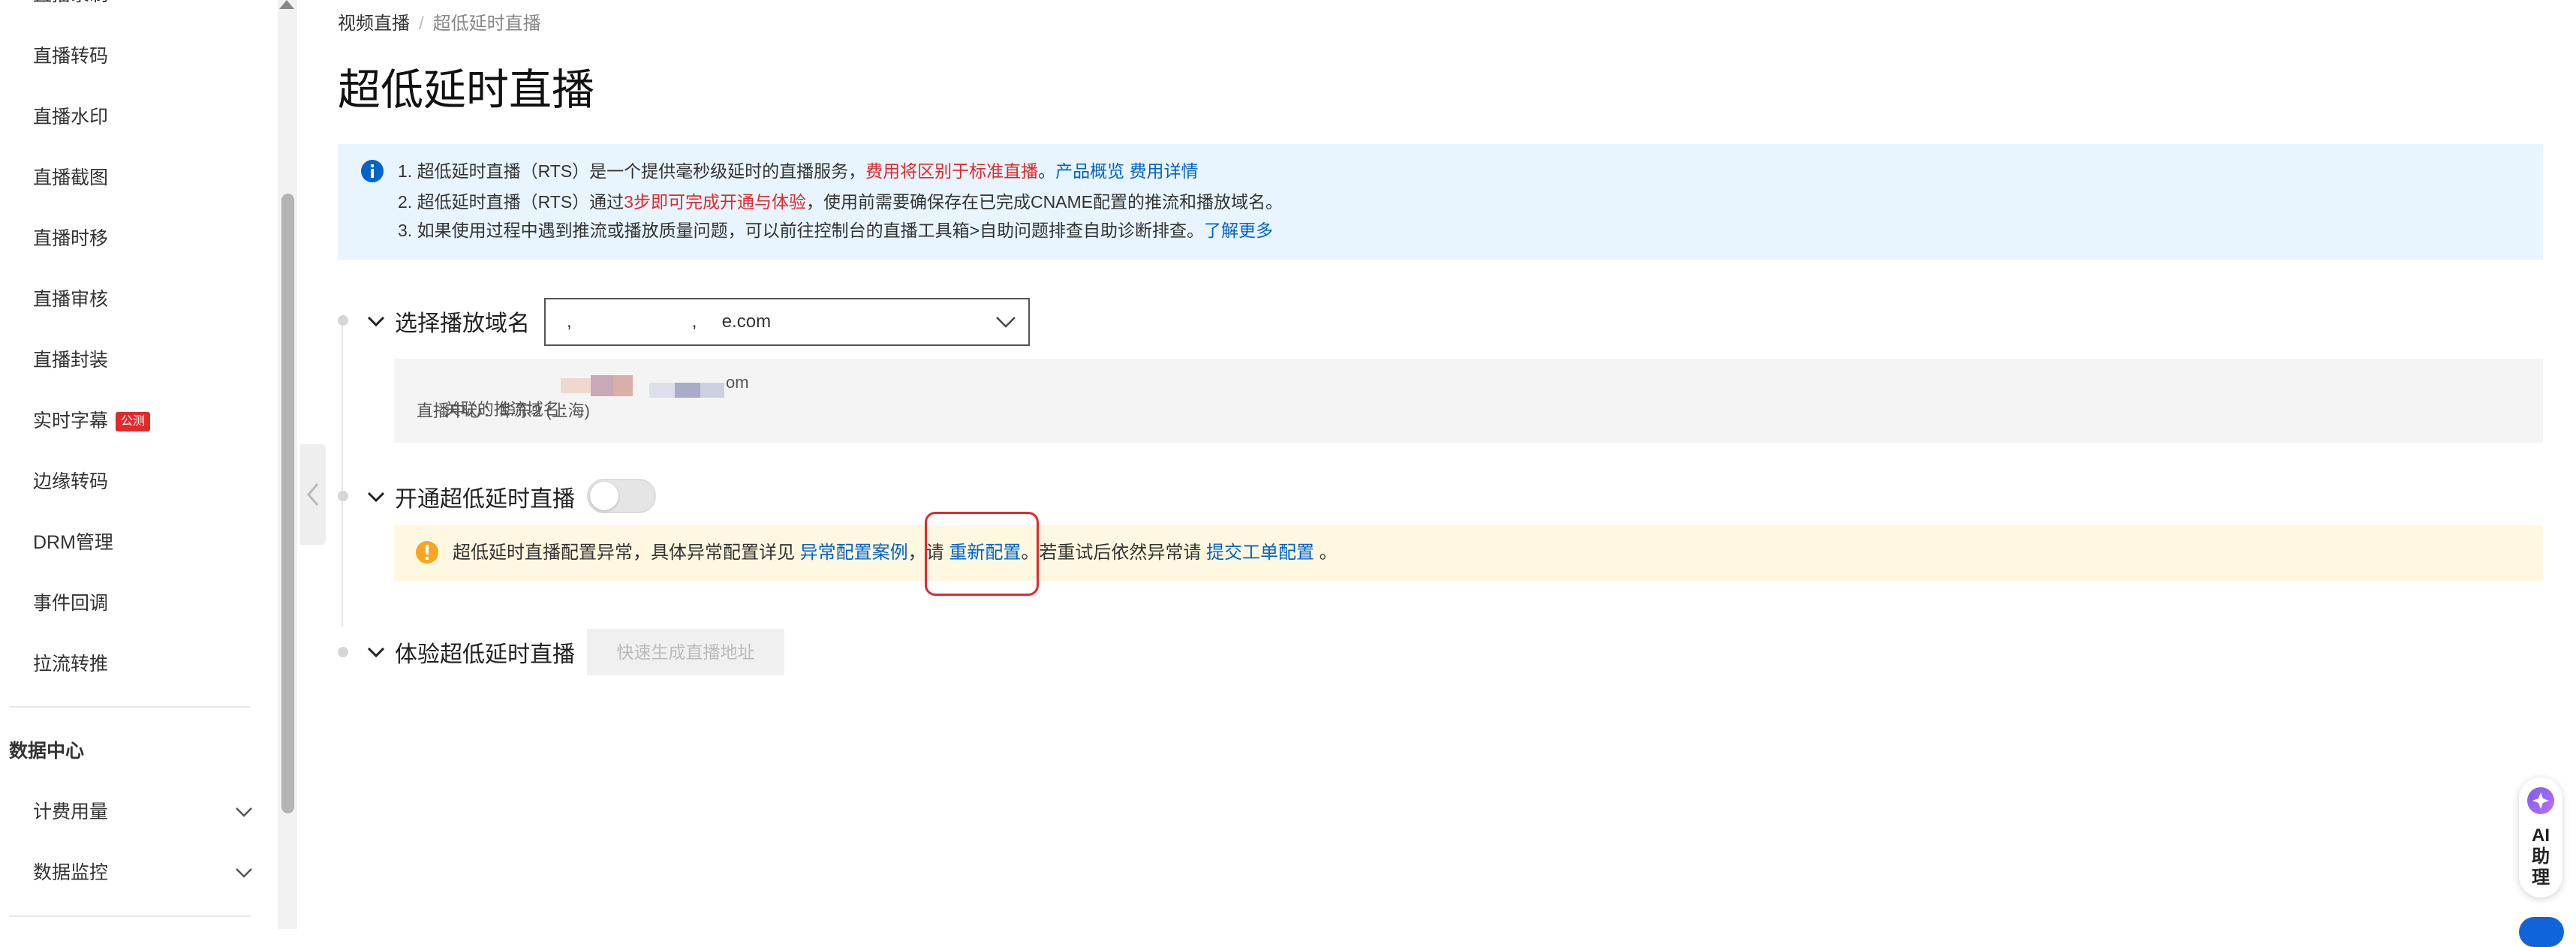  Describe the element at coordinates (486, 24) in the screenshot. I see `breadcrumb-current: 超低延时直播` at that location.